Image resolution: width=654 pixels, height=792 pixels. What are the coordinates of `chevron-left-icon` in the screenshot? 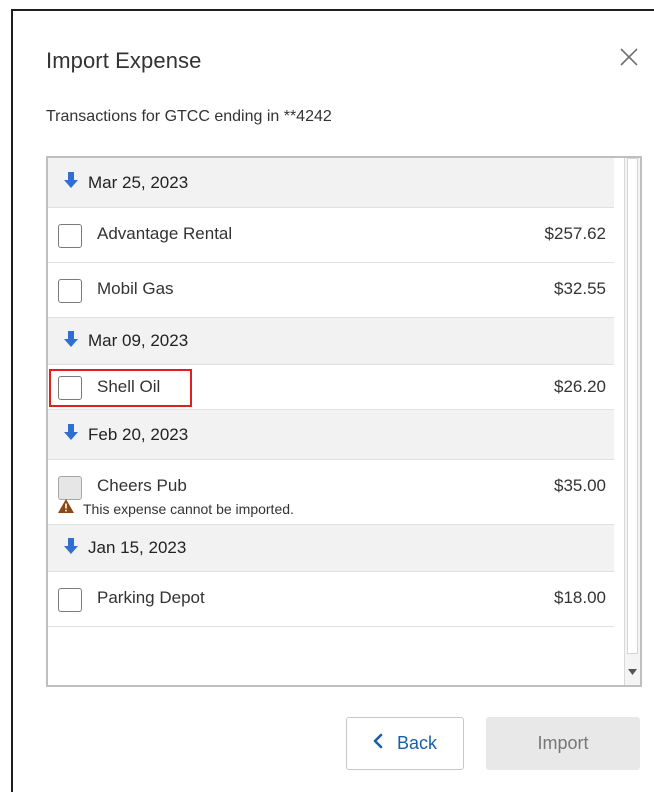 It's located at (385, 743).